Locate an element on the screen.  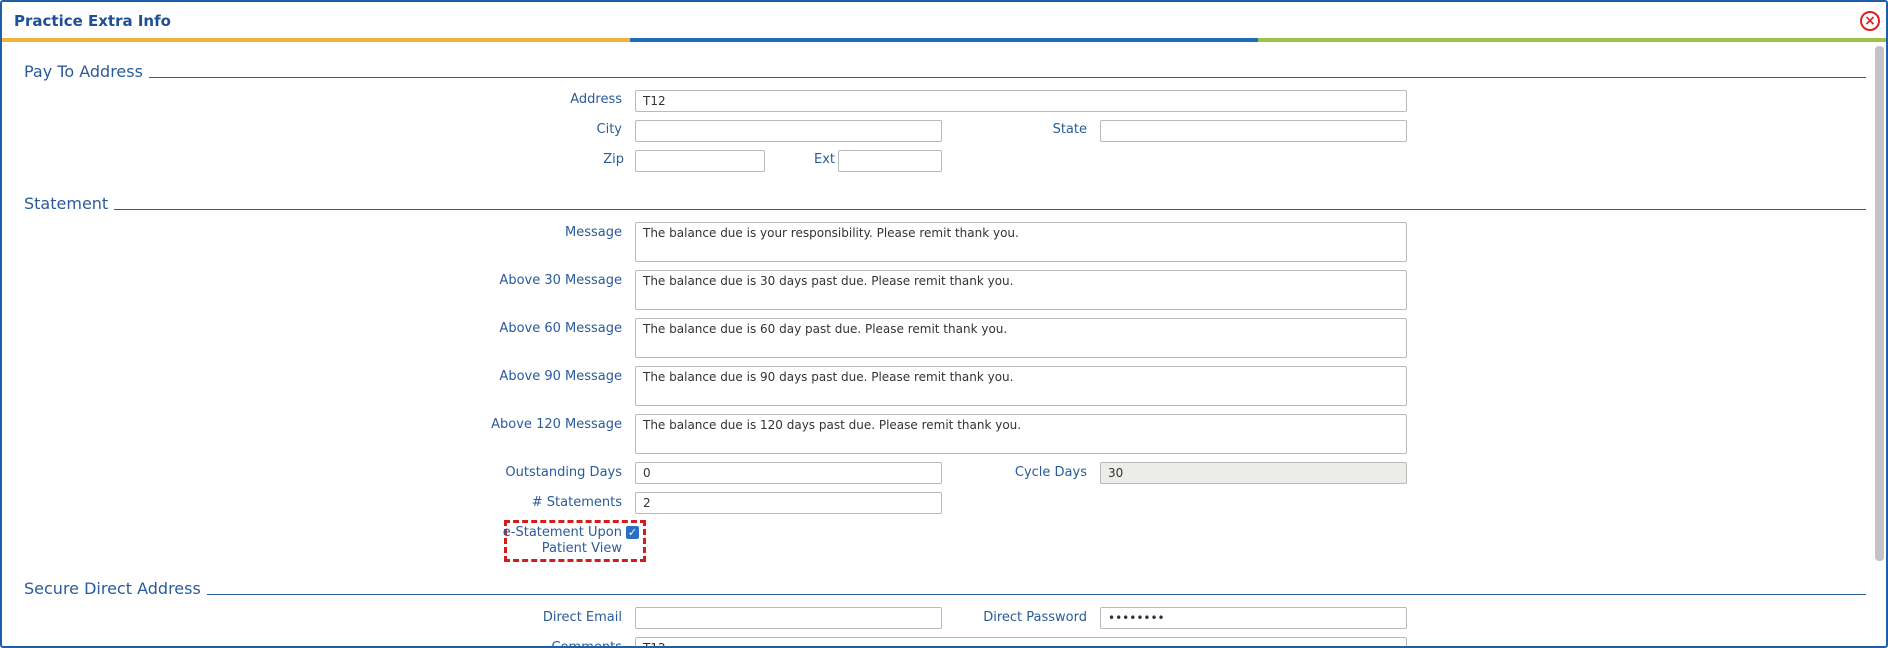
num-statements-input: 2 is located at coordinates (788, 503).